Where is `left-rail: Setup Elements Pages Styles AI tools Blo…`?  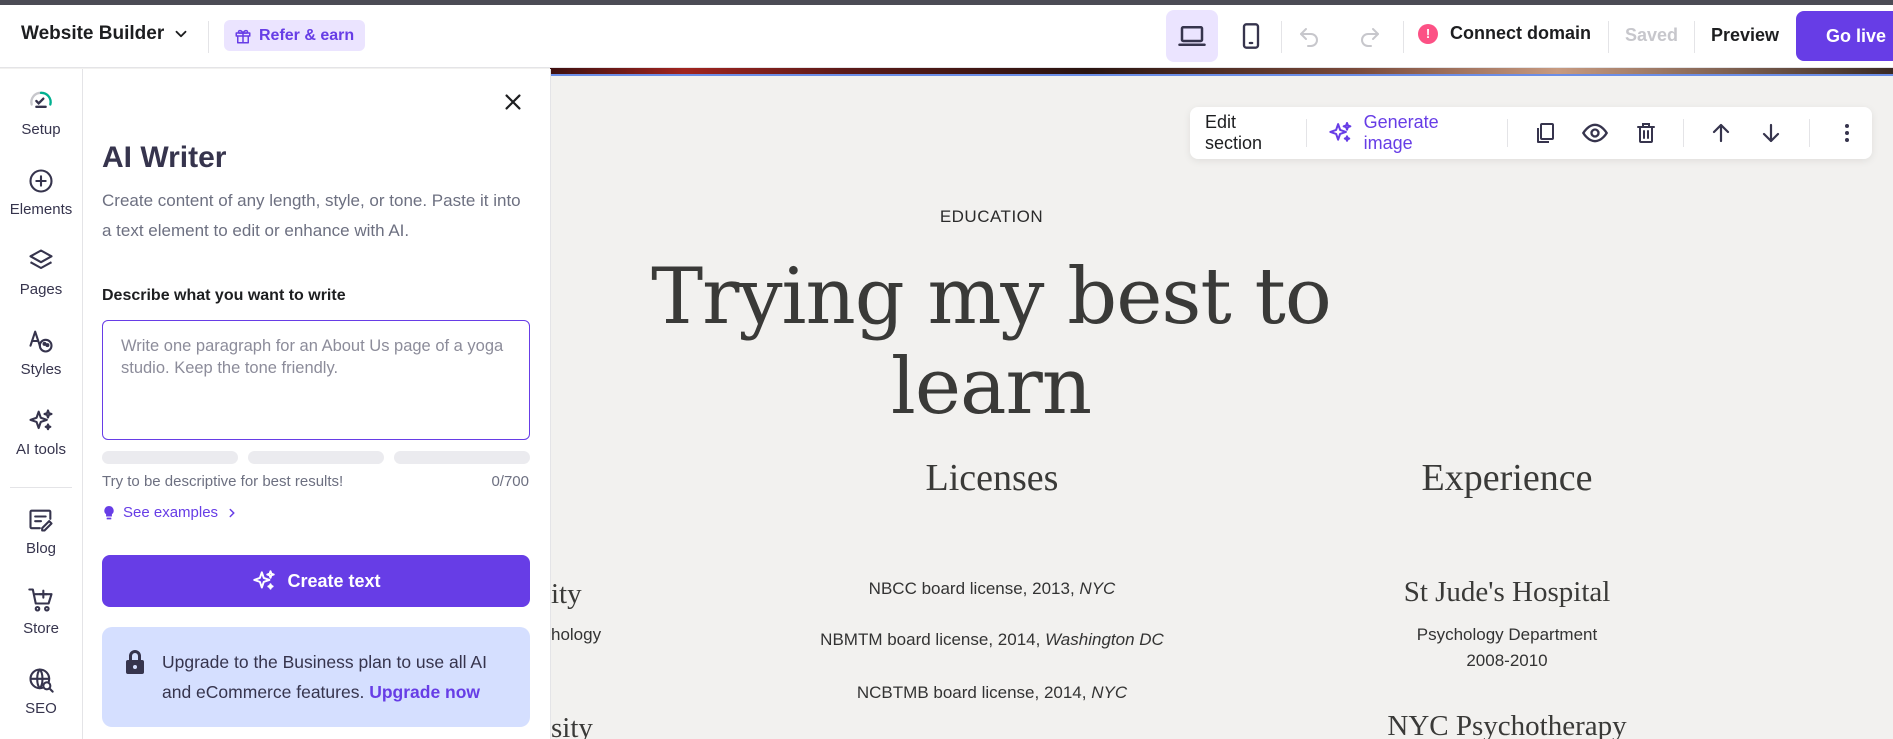 left-rail: Setup Elements Pages Styles AI tools Blo… is located at coordinates (41, 404).